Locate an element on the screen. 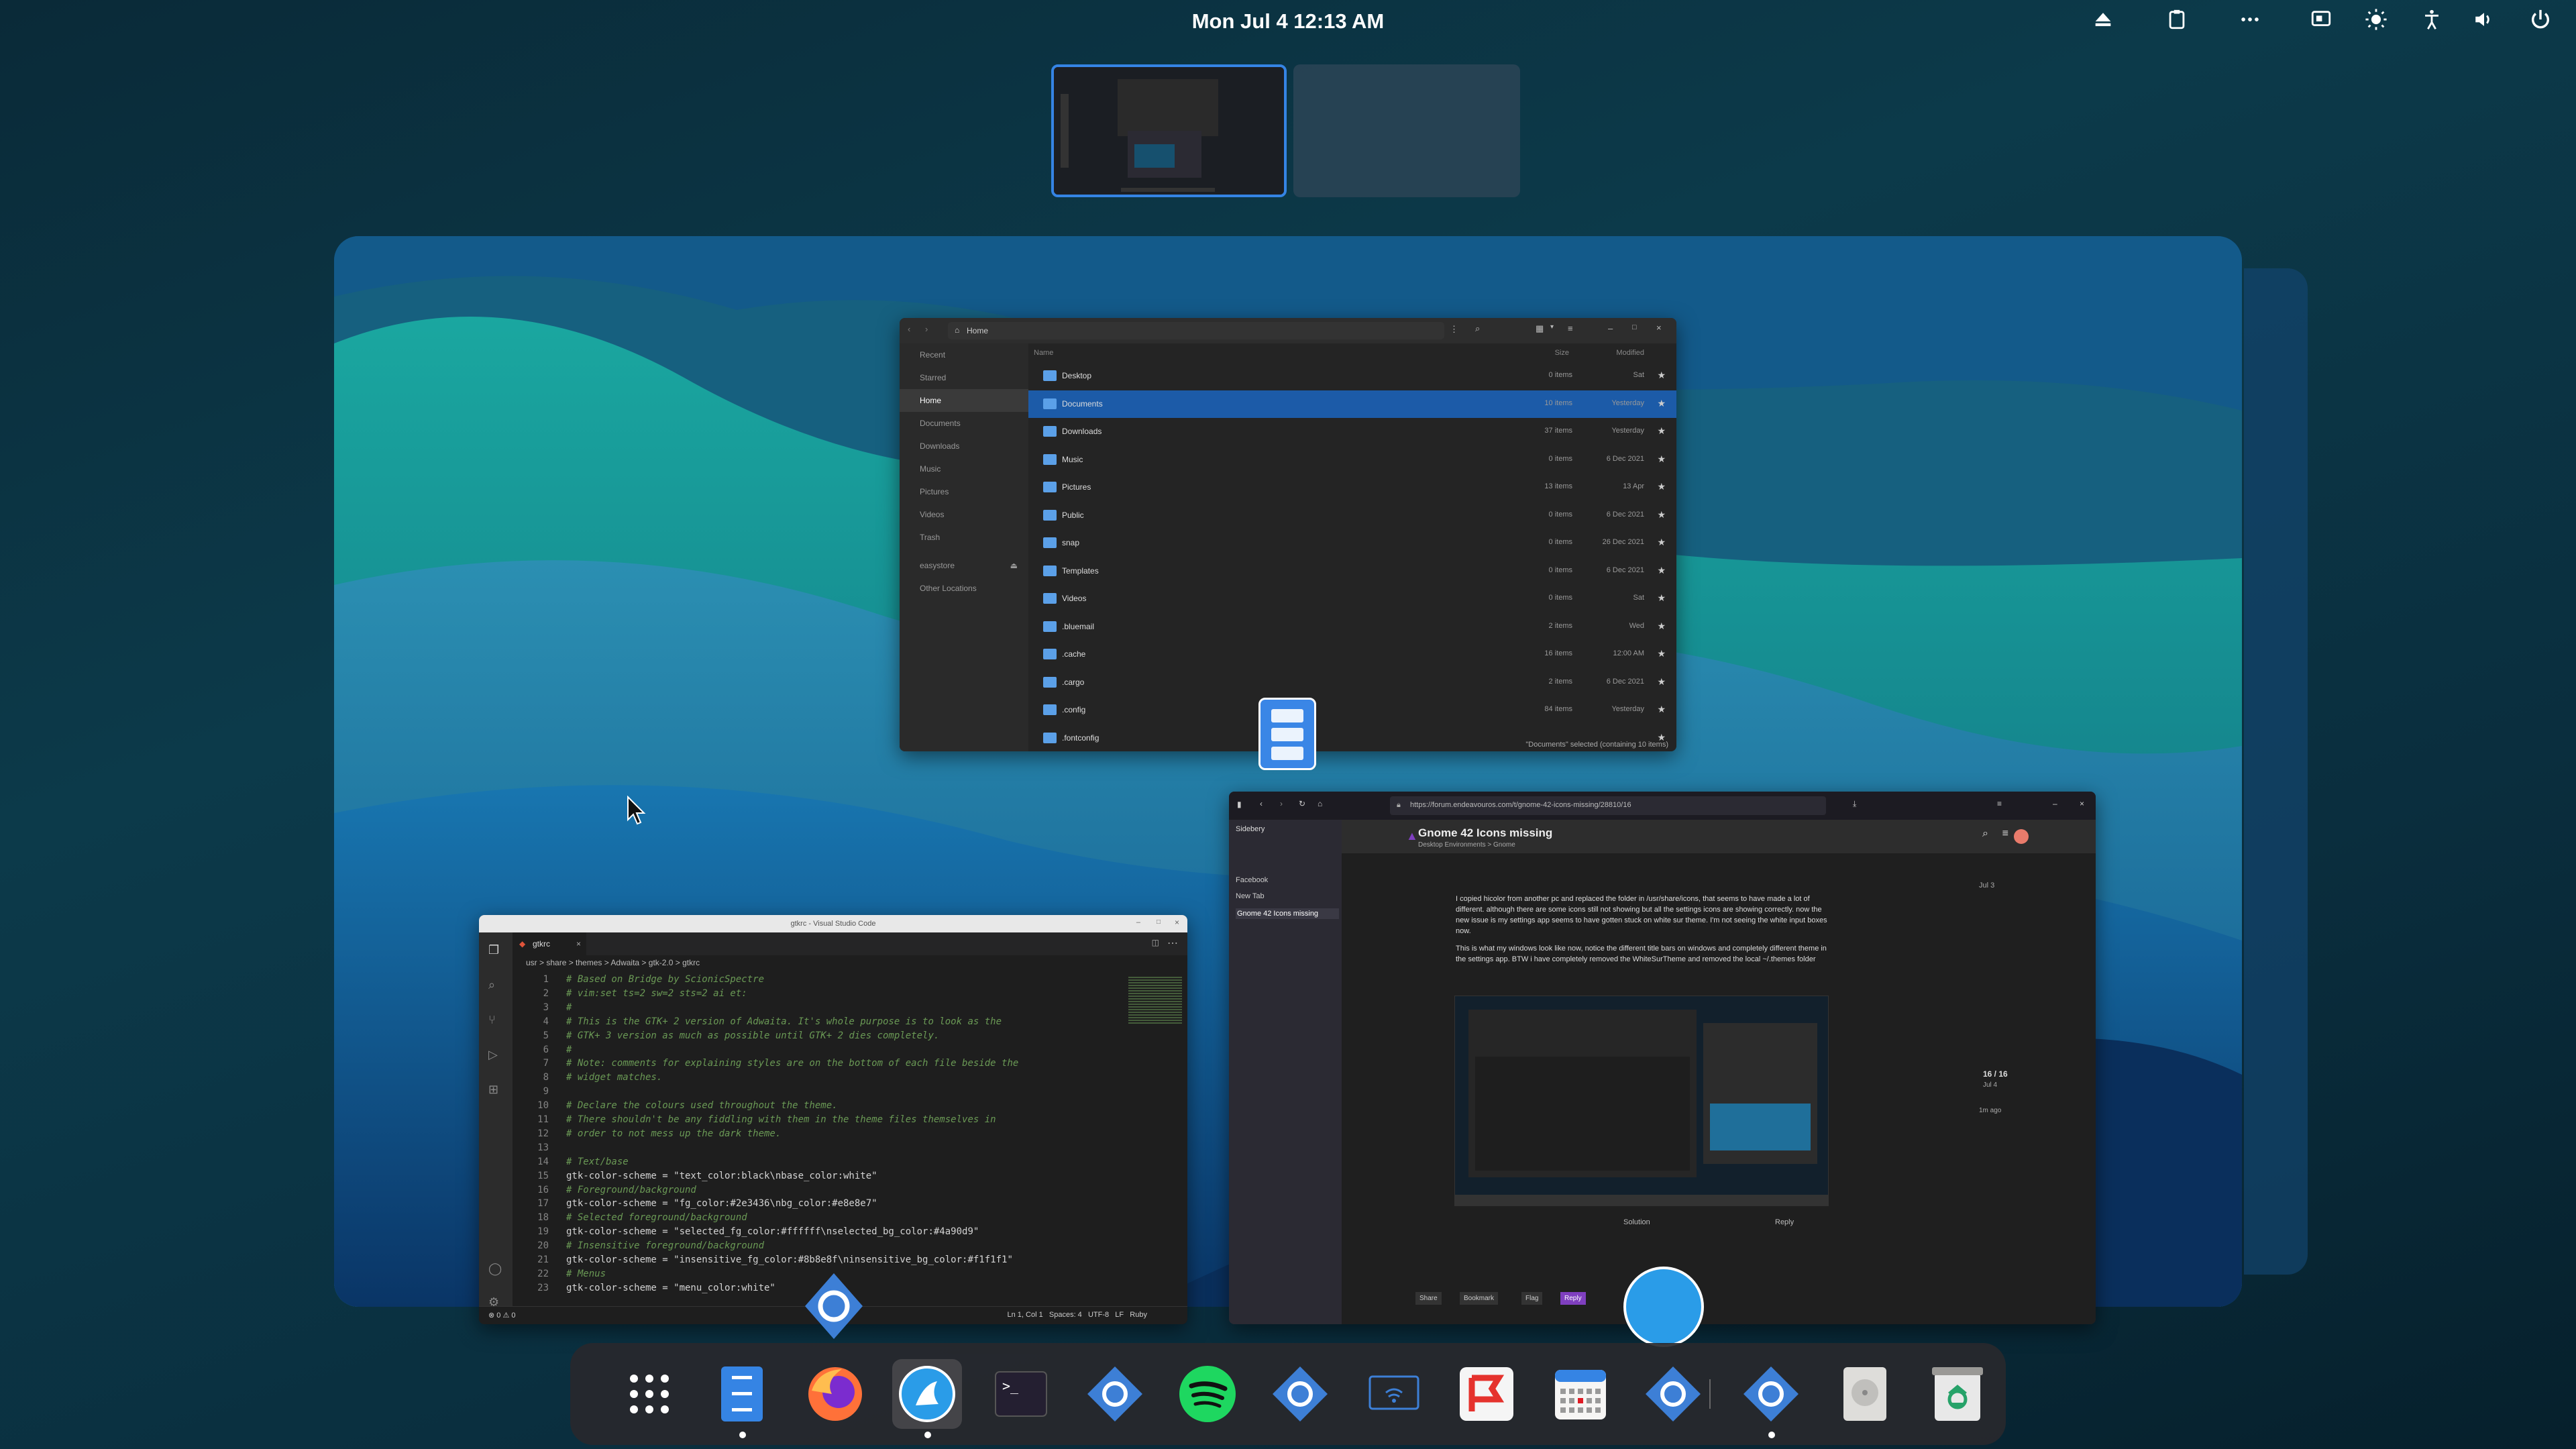 The image size is (2576, 1449). file-row: Documents 10 items Yesterday ★ is located at coordinates (1352, 404).